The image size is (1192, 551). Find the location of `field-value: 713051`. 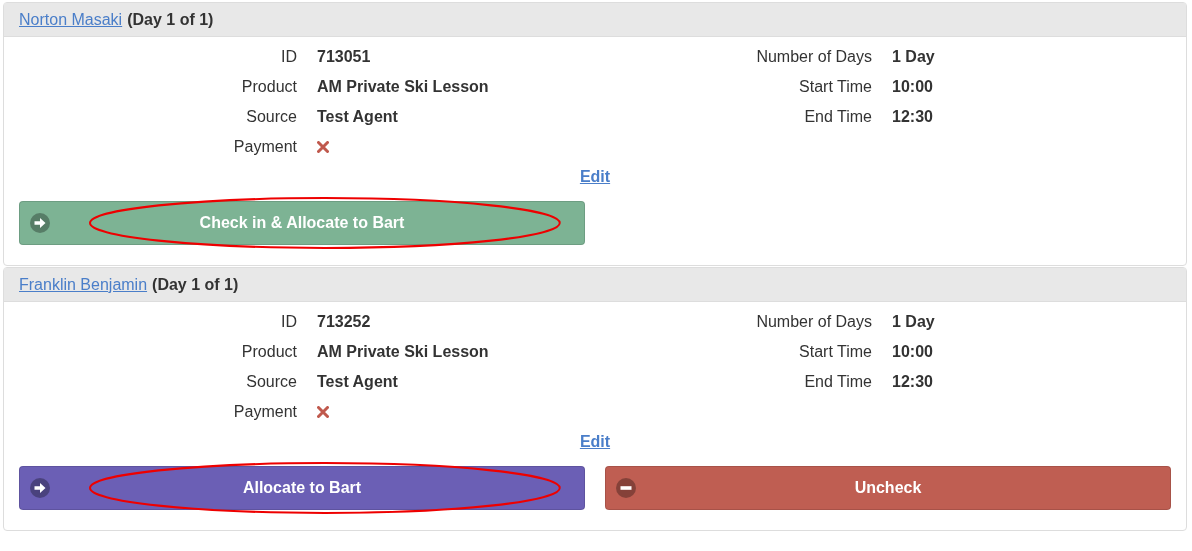

field-value: 713051 is located at coordinates (344, 57).